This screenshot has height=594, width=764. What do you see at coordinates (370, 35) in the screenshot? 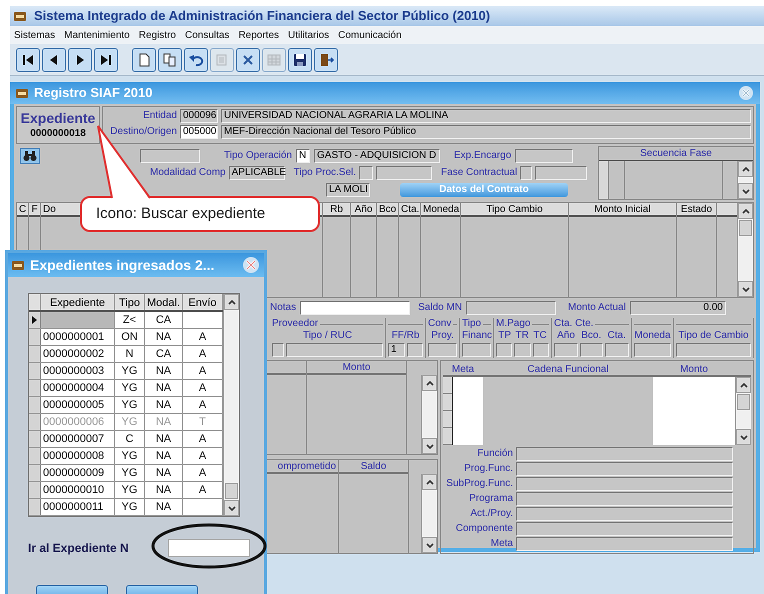
I see `menu-item: Comunicación` at bounding box center [370, 35].